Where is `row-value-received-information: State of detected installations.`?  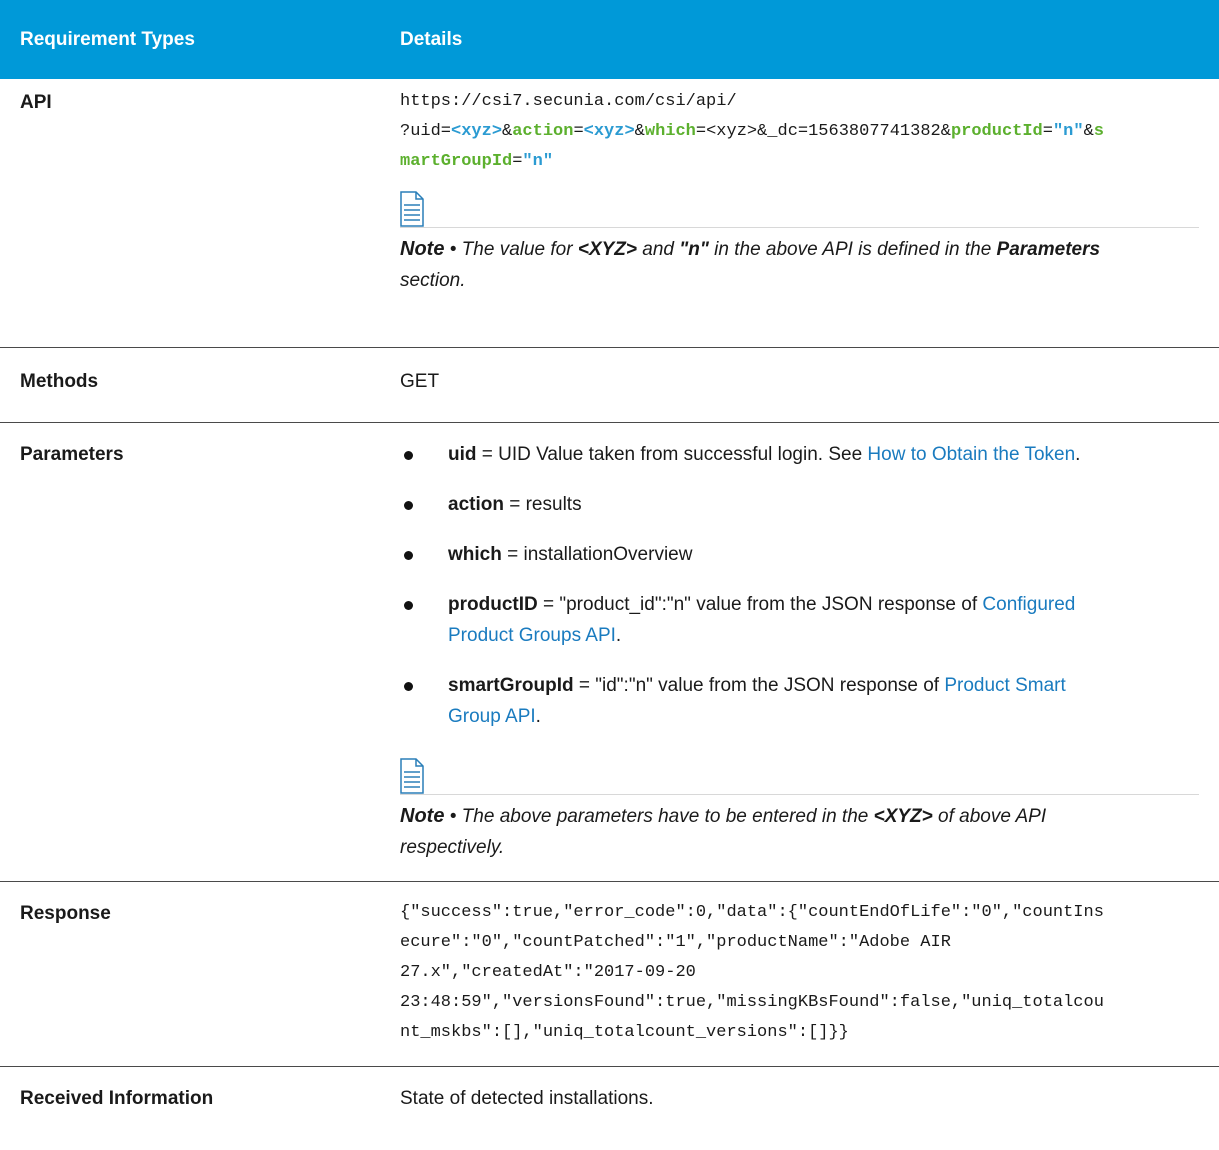
row-value-received-information: State of detected installations. is located at coordinates (527, 1098).